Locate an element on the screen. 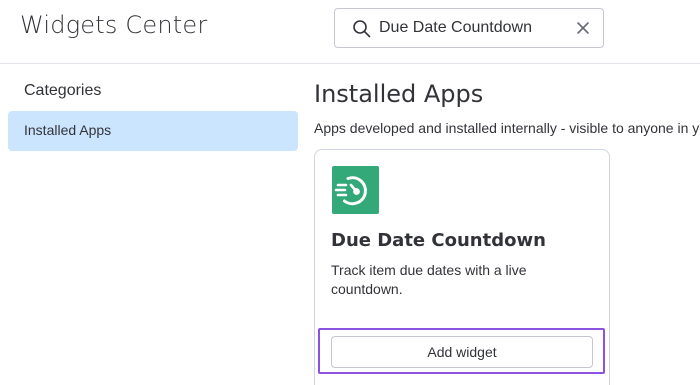 This screenshot has width=700, height=385. sidebar-item-label: Installed Apps is located at coordinates (68, 130).